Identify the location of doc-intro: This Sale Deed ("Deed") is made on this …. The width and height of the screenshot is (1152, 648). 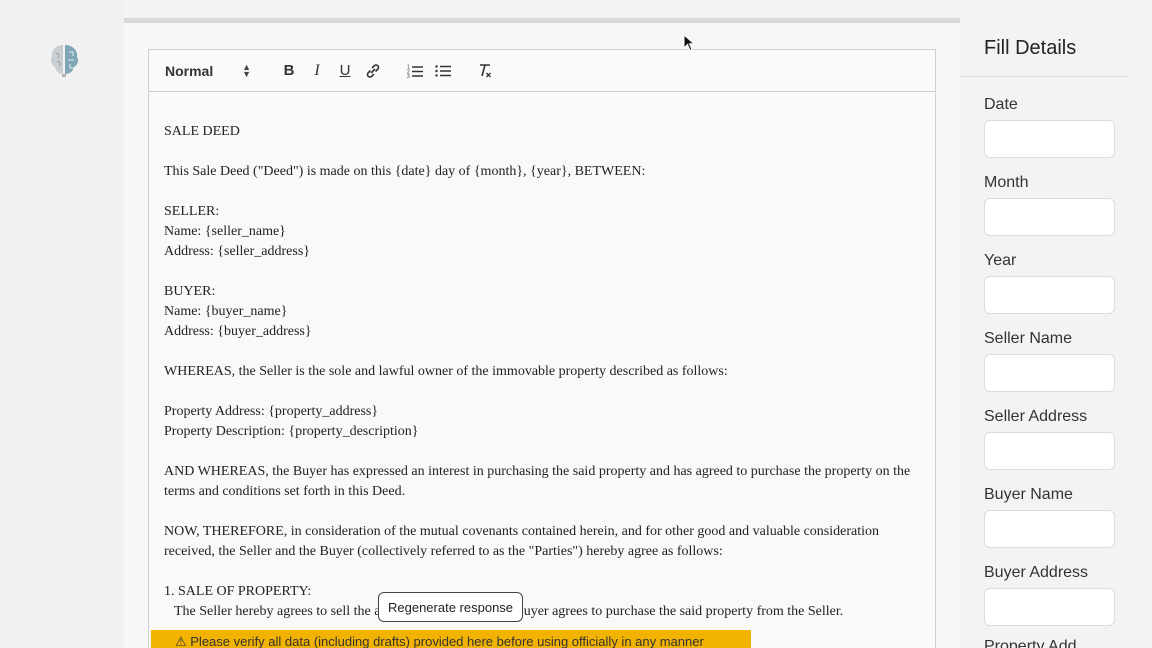
(405, 171).